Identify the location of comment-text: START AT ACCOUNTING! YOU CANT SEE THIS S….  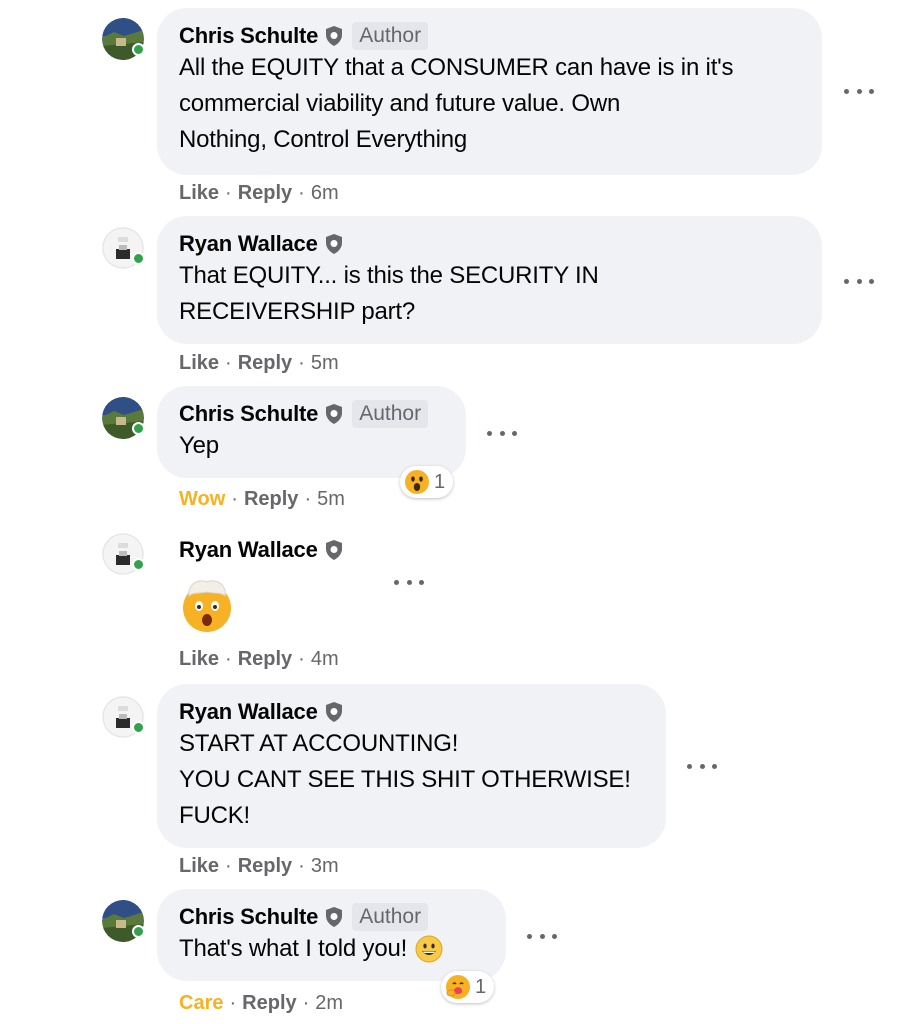
(405, 779).